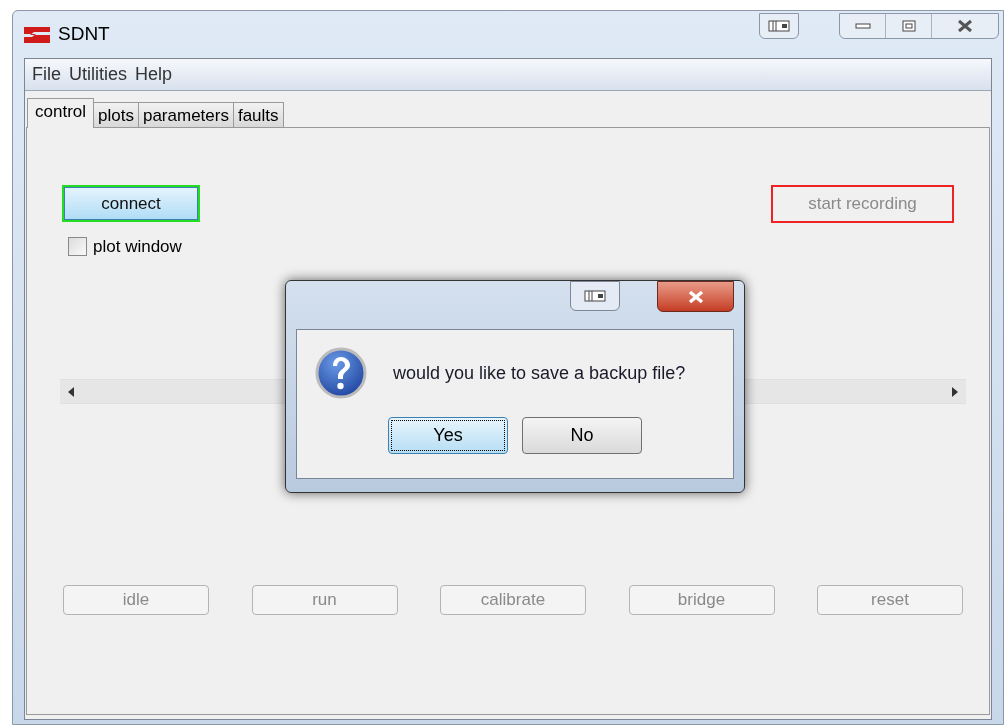 Image resolution: width=1004 pixels, height=725 pixels. What do you see at coordinates (154, 74) in the screenshot?
I see `menu-item: Help` at bounding box center [154, 74].